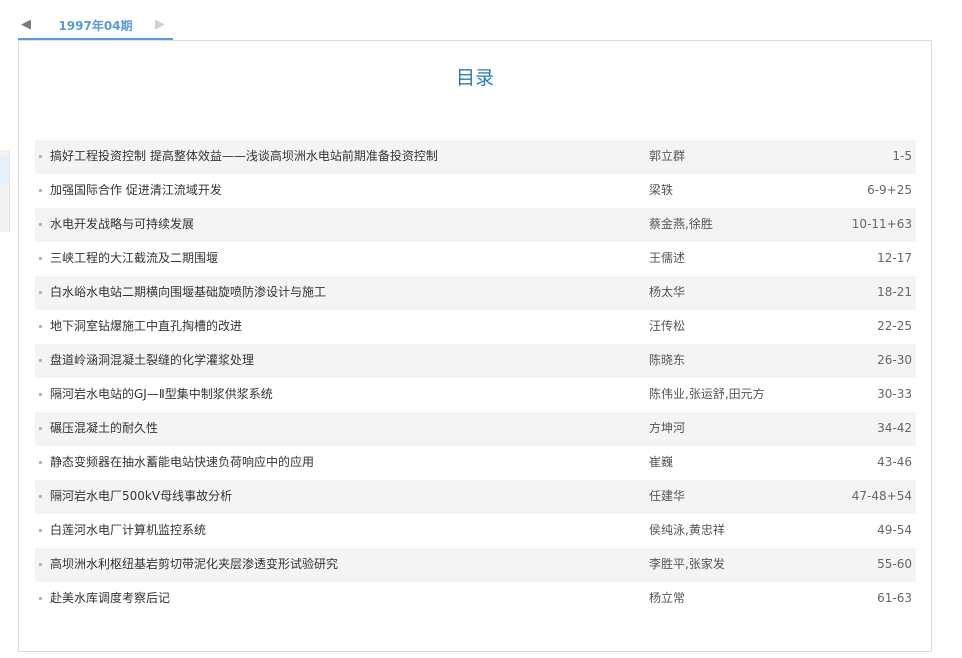 This screenshot has height=658, width=962. I want to click on sidebar-edge, so click(5, 191).